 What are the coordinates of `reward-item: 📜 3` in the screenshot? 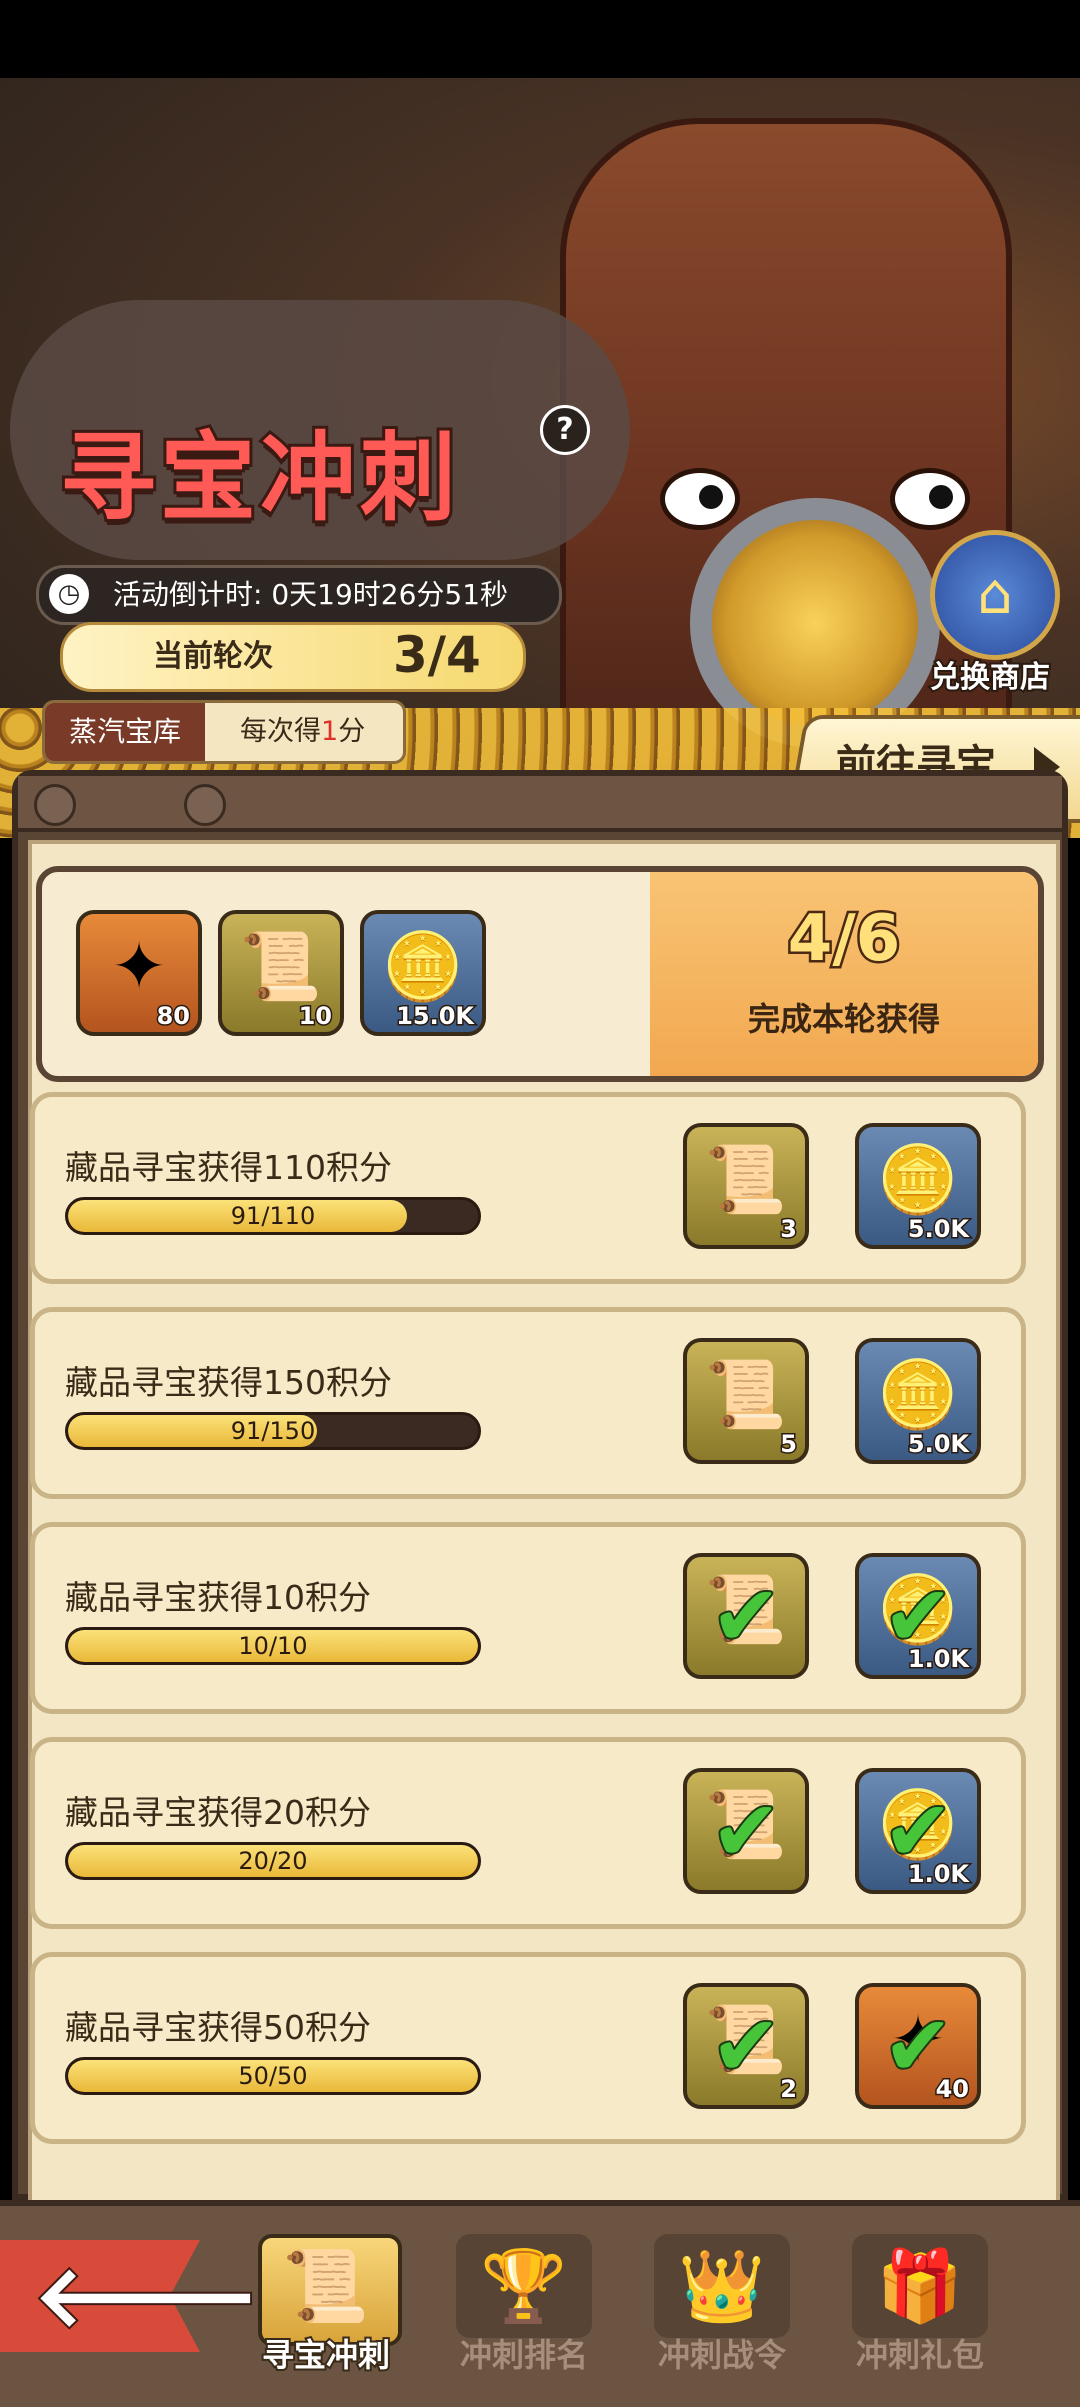 It's located at (746, 1186).